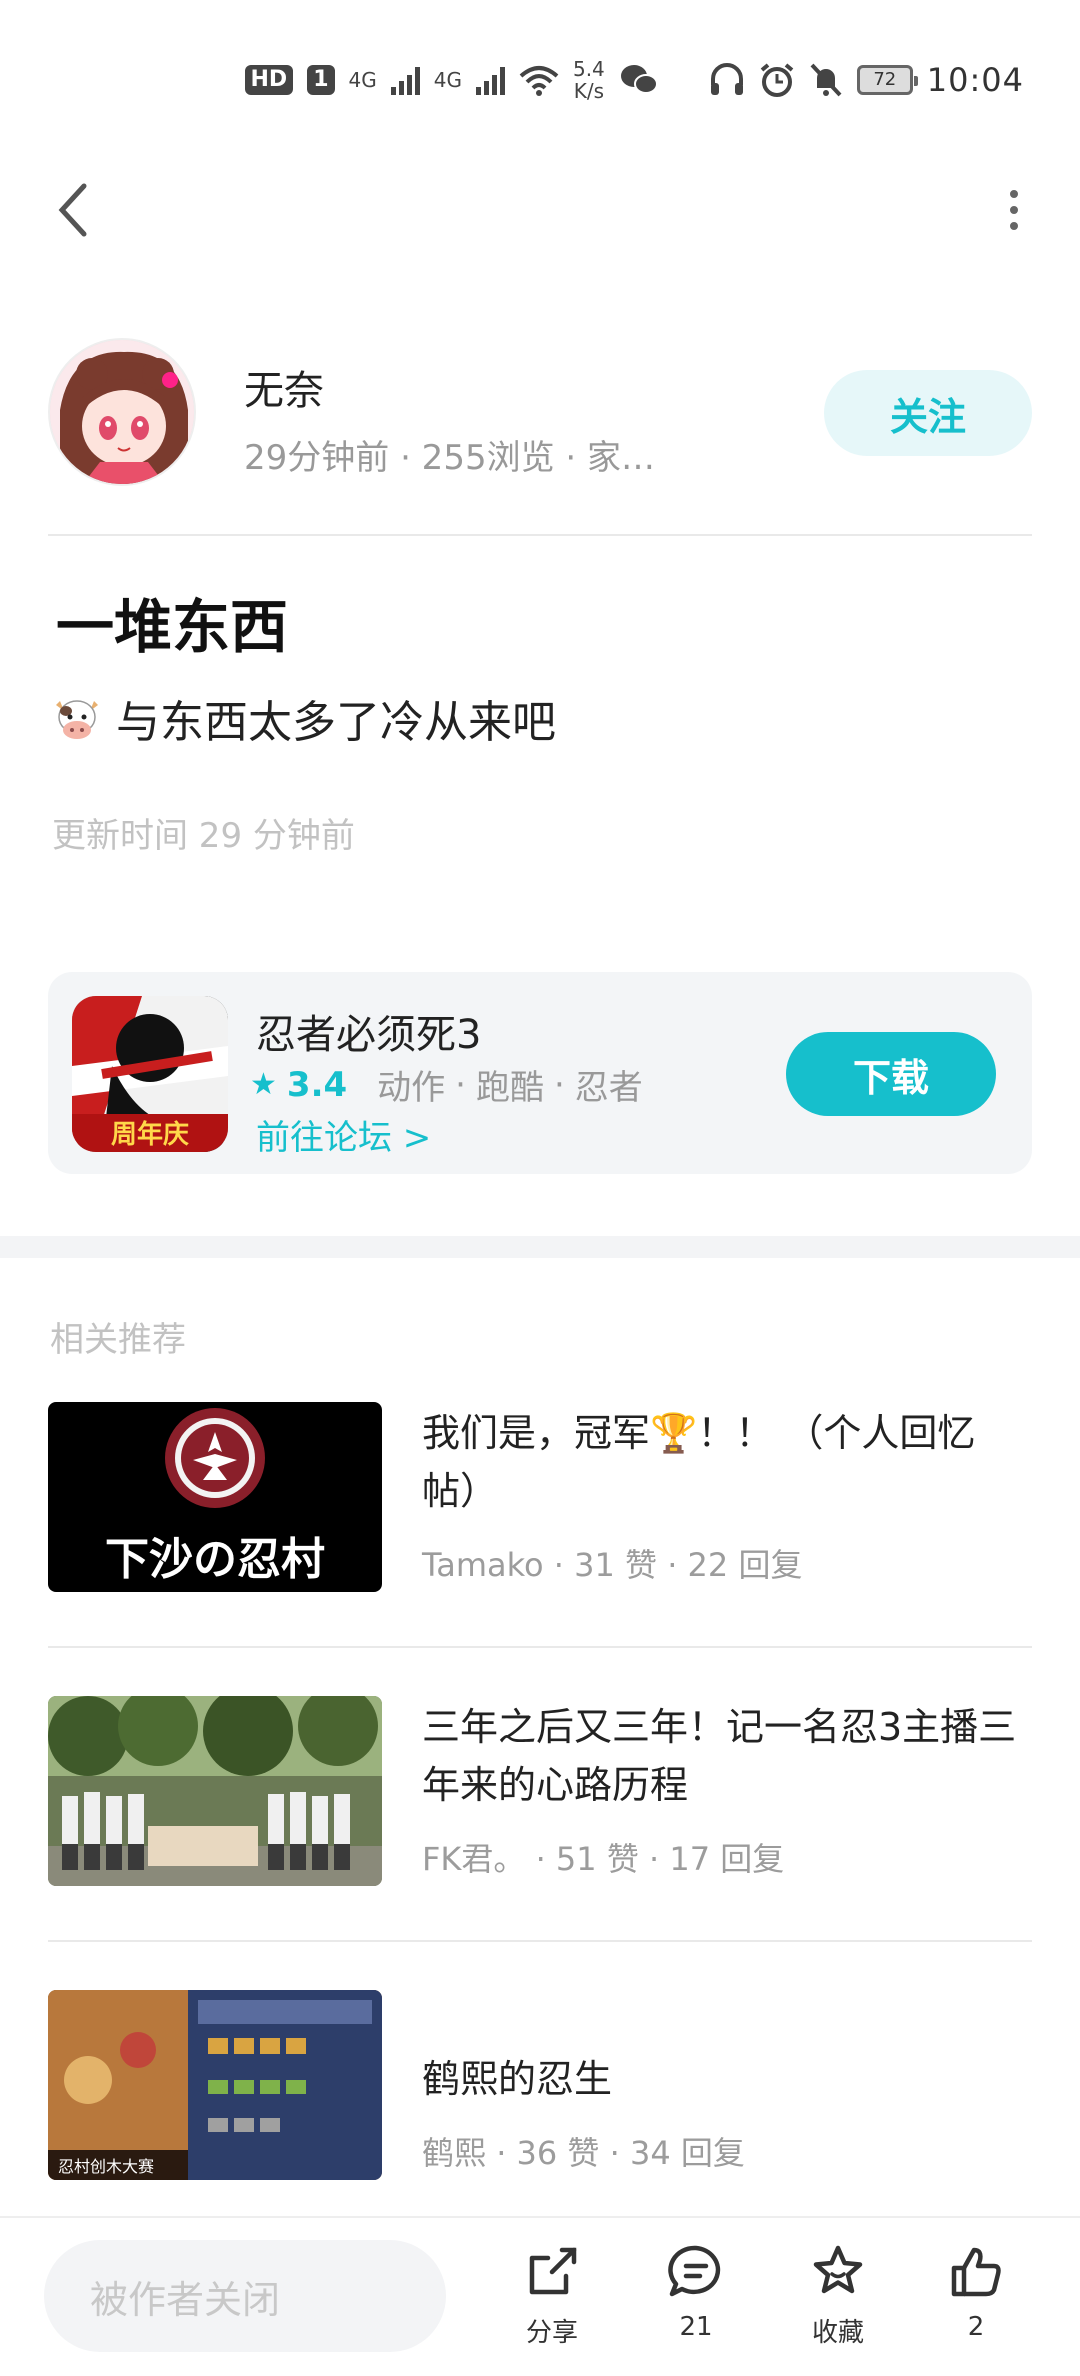 This screenshot has width=1080, height=2376. Describe the element at coordinates (552, 2302) in the screenshot. I see `share-button: 分享` at that location.